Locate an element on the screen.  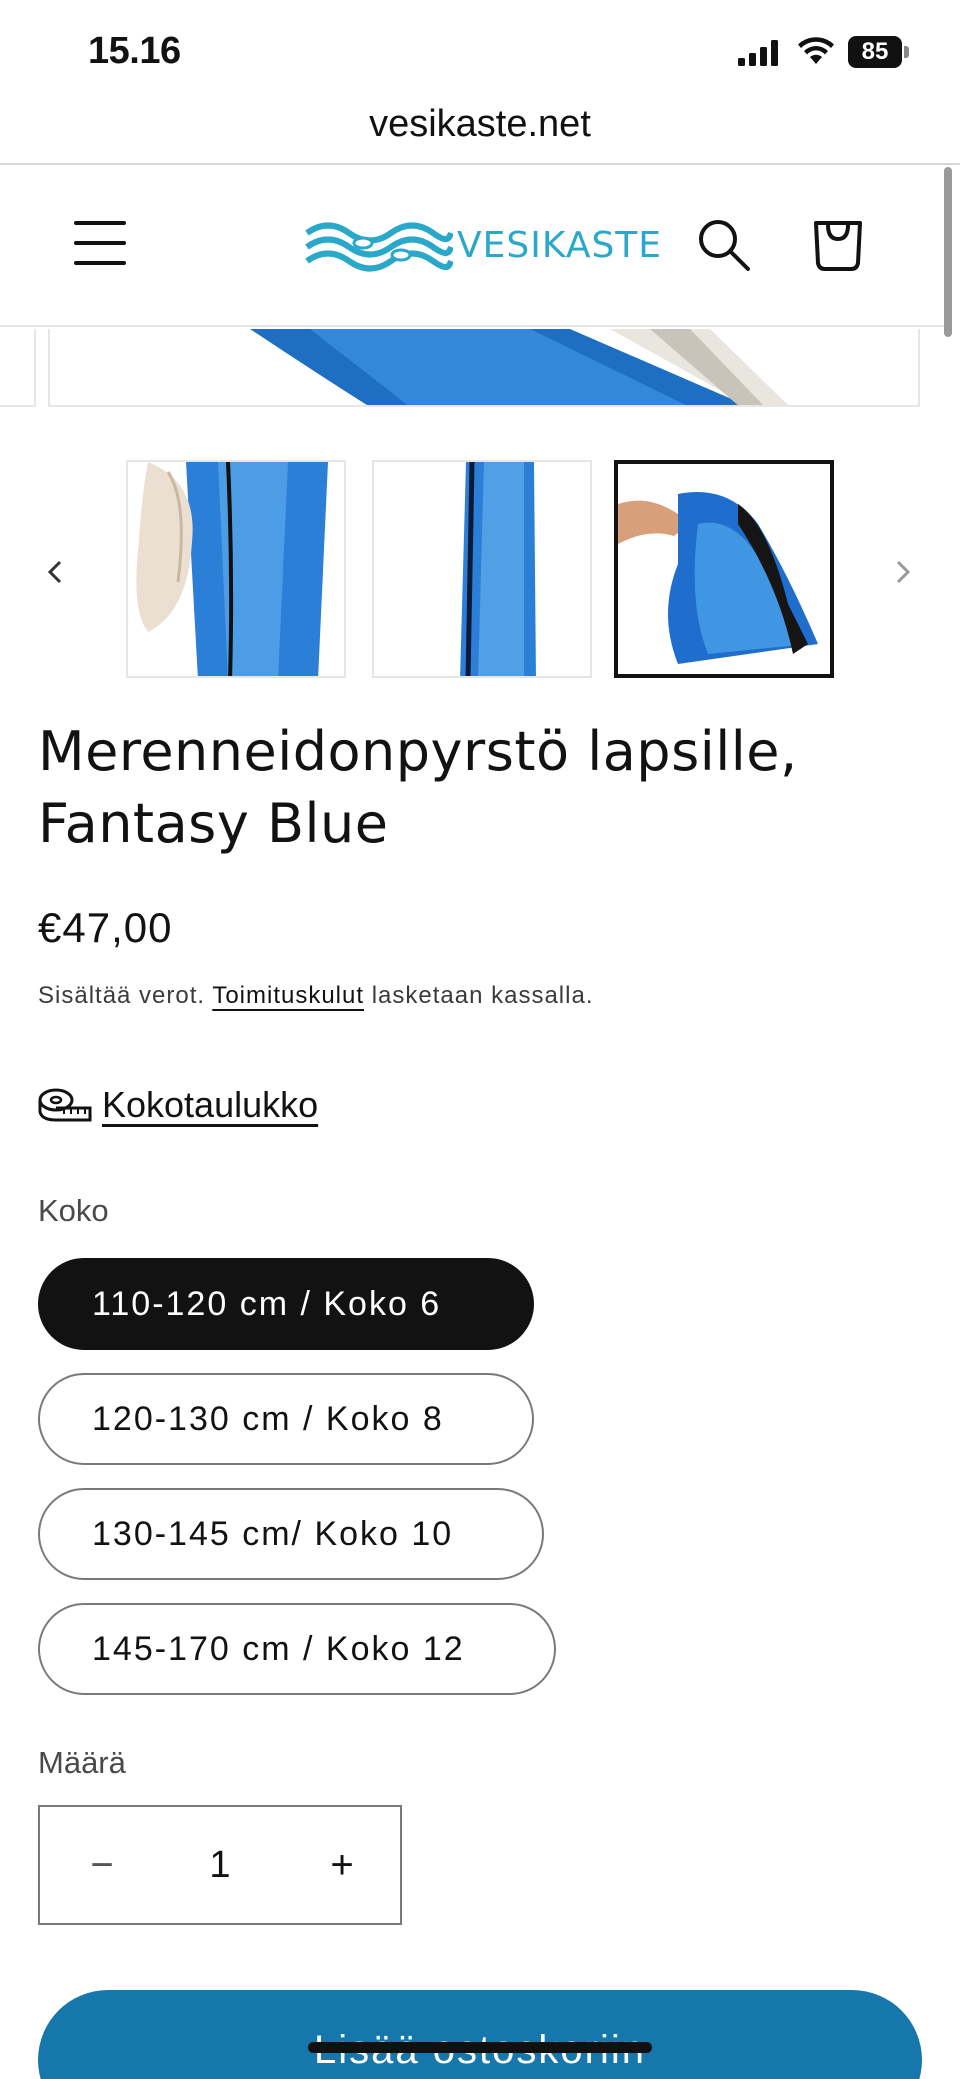
site-header: VESIKASTE is located at coordinates (473, 246).